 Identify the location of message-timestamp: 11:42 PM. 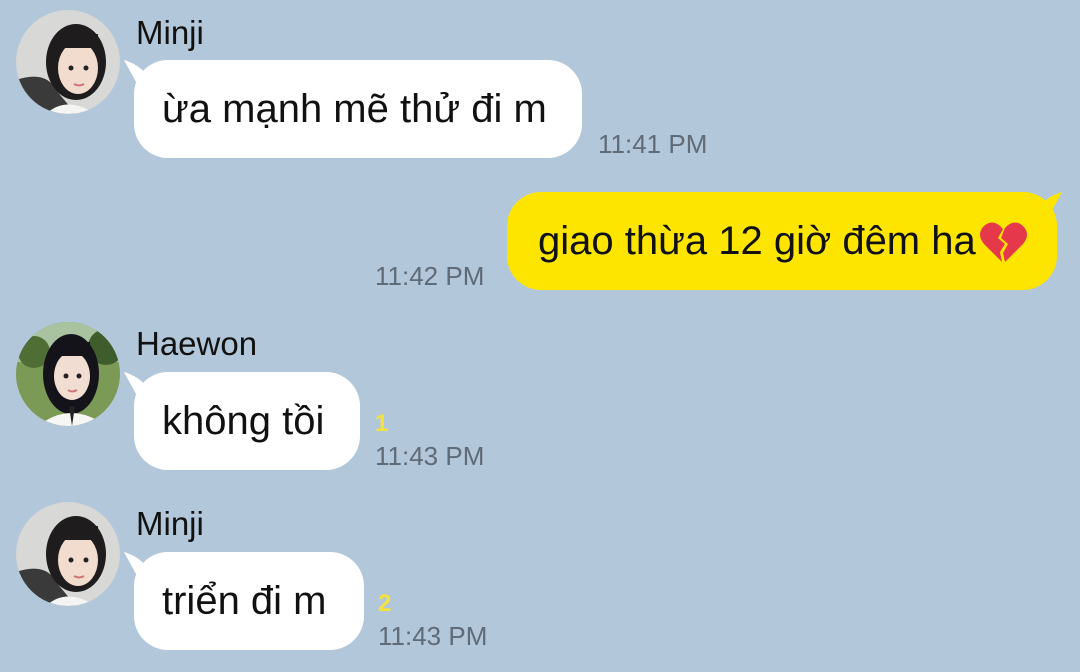
(430, 276).